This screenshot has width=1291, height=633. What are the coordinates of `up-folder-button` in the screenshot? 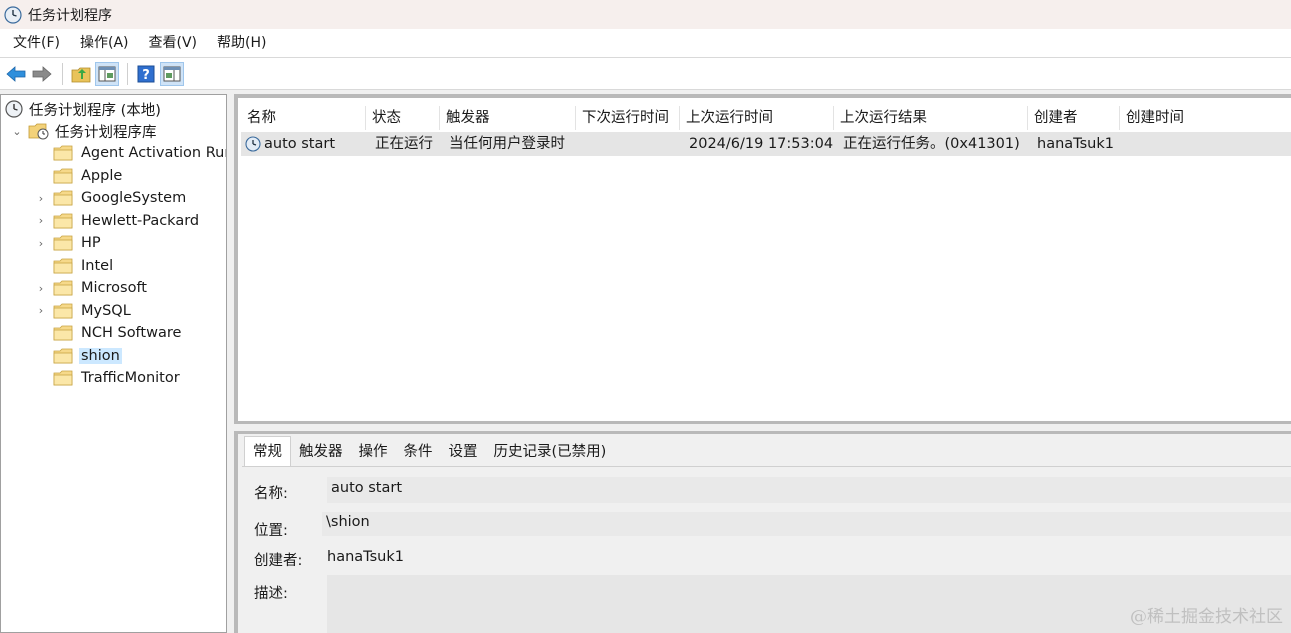 It's located at (81, 74).